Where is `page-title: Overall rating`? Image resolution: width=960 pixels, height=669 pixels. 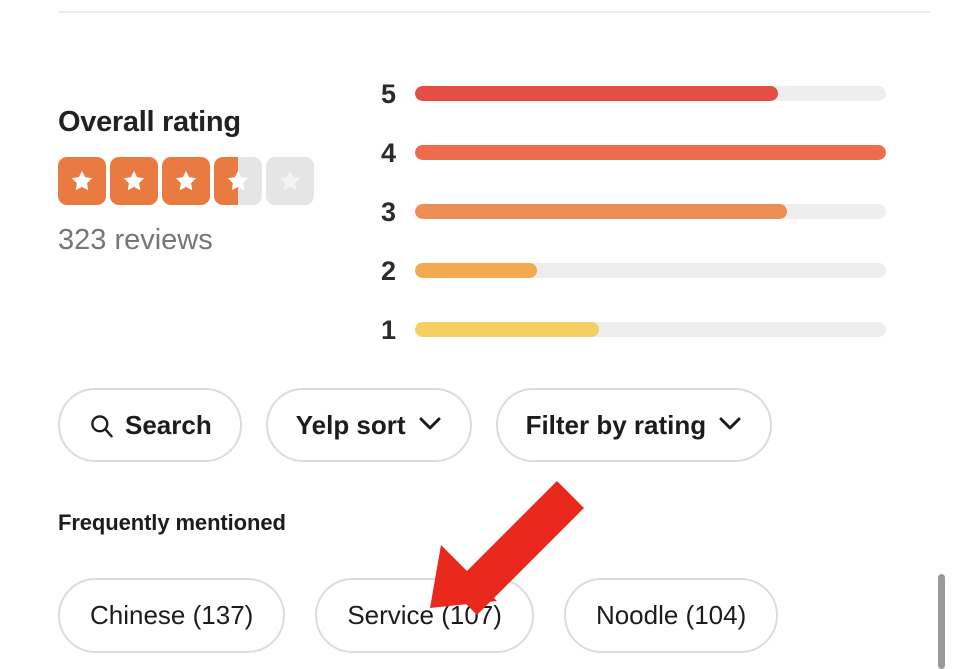 page-title: Overall rating is located at coordinates (149, 122).